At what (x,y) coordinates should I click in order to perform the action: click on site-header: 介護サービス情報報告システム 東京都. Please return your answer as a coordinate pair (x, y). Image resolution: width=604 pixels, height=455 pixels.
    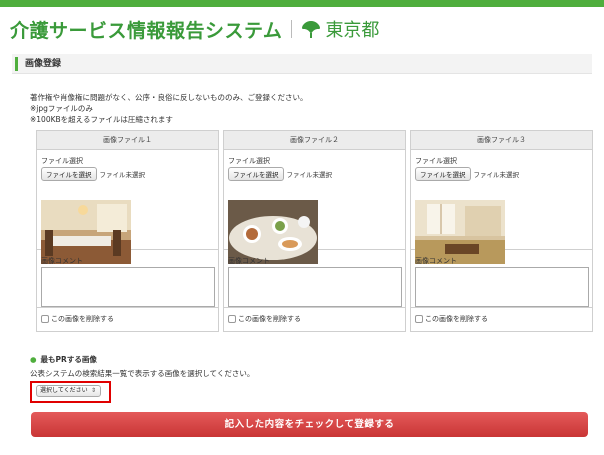
    Looking at the image, I should click on (194, 29).